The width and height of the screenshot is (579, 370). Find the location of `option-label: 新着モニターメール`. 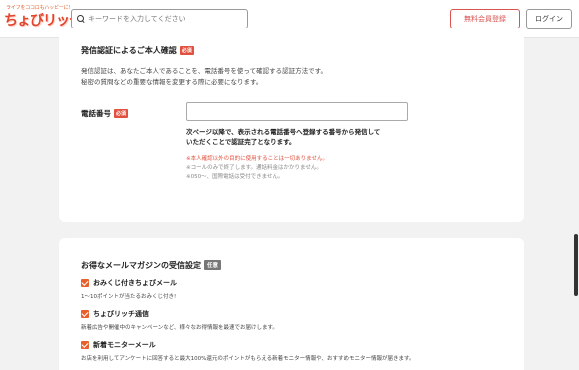

option-label: 新着モニターメール is located at coordinates (124, 345).